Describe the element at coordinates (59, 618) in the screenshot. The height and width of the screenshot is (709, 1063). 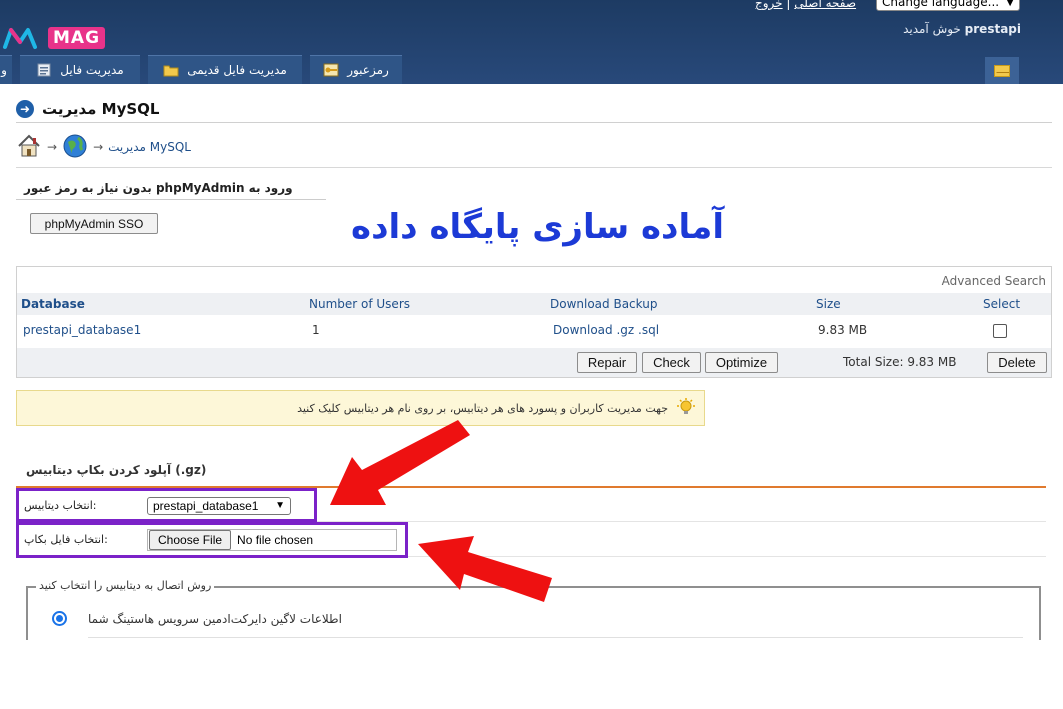
I see `login-info-radio` at that location.